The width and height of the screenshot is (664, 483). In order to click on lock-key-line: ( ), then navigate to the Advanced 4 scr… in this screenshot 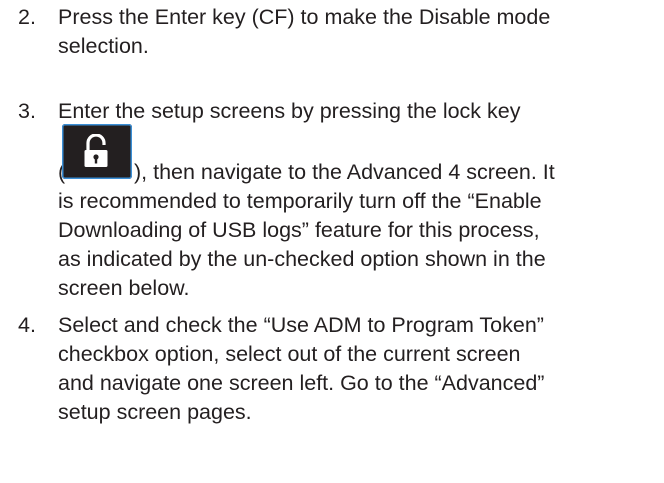, I will do `click(358, 155)`.